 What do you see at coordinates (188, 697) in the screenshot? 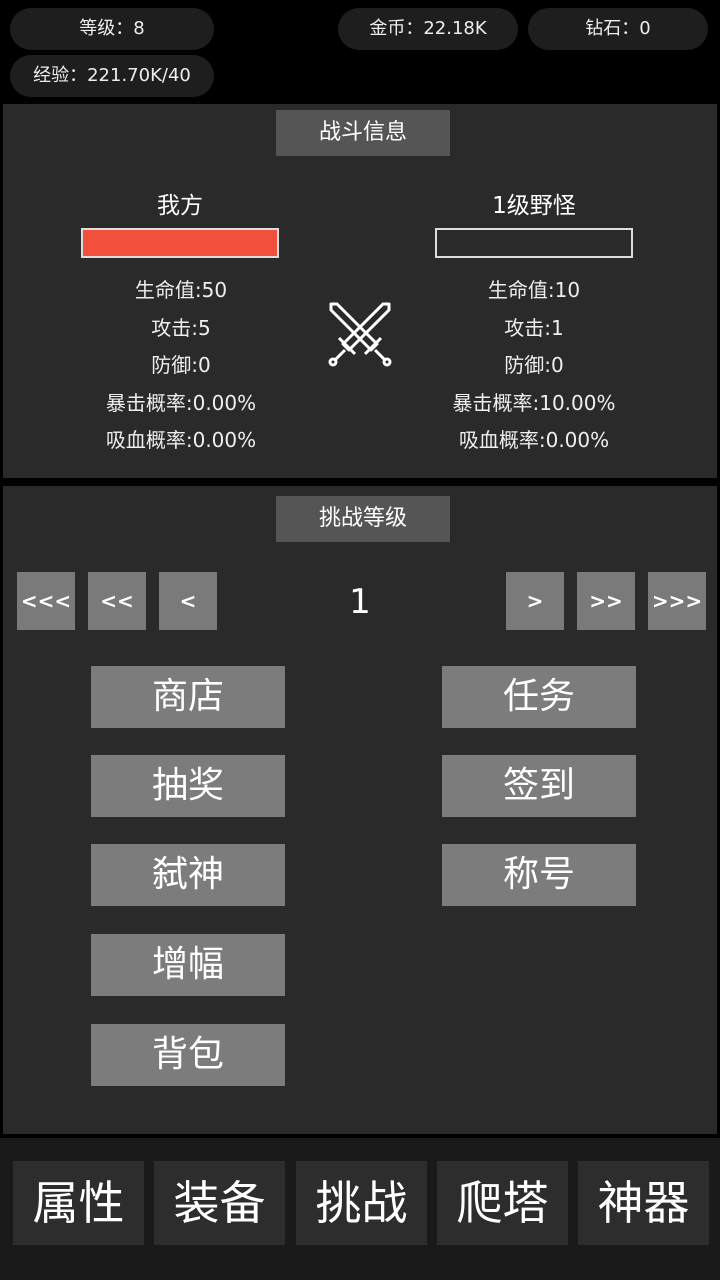
I see `shop-button: 商店` at bounding box center [188, 697].